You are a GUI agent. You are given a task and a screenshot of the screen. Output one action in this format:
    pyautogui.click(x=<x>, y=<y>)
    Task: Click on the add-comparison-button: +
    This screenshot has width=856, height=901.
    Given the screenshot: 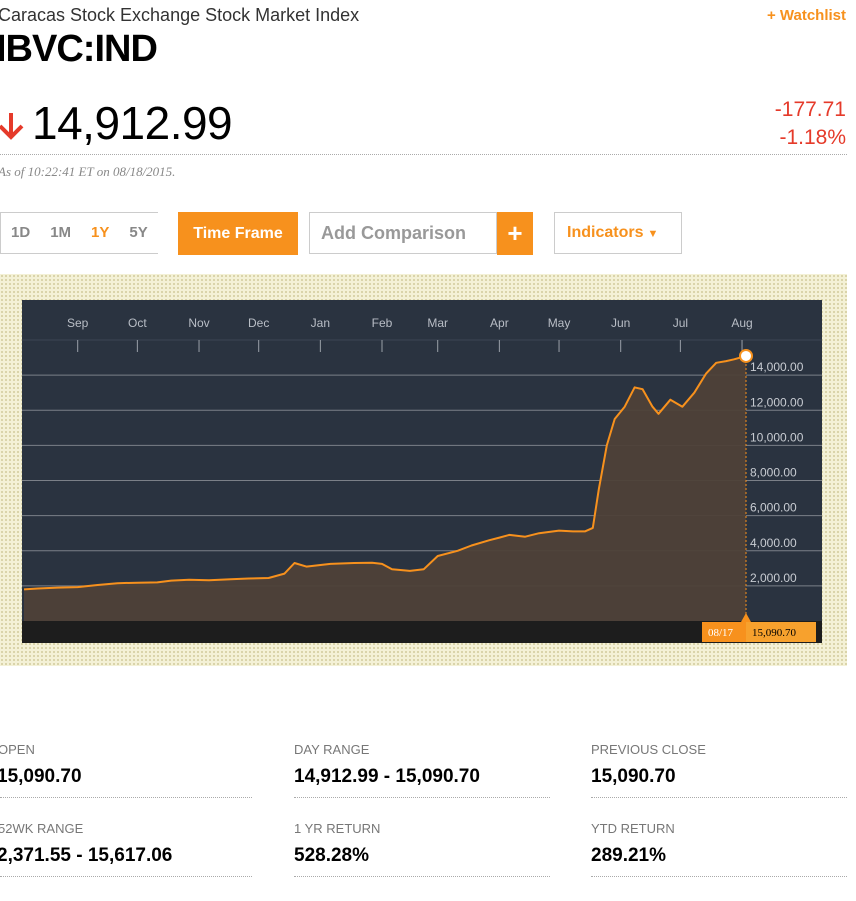 What is the action you would take?
    pyautogui.click(x=515, y=233)
    